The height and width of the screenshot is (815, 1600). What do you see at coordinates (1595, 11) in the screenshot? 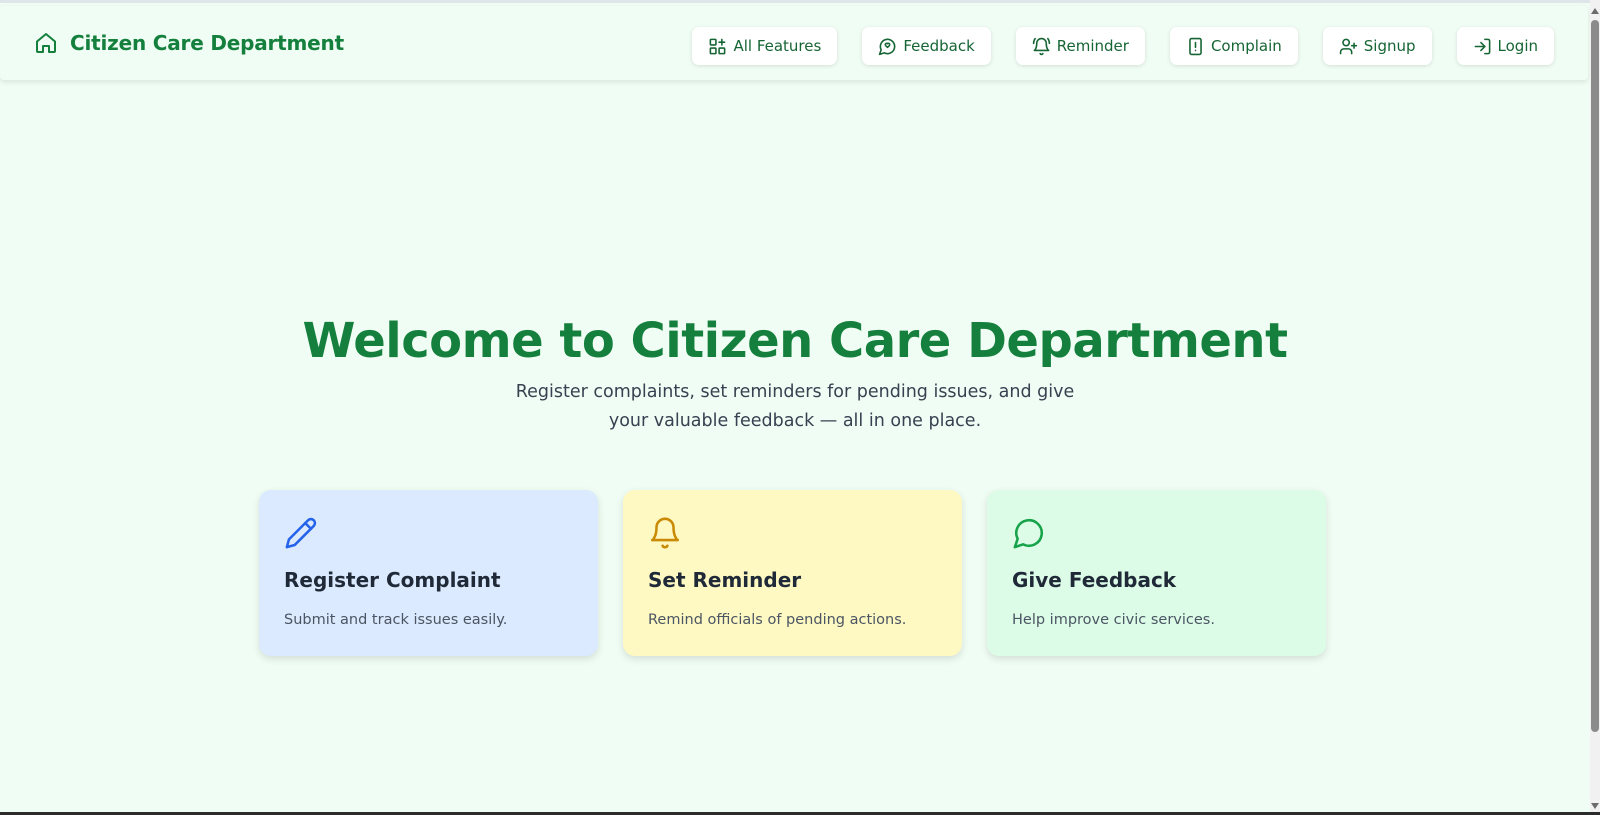
I see `scroll-up-arrow-icon` at bounding box center [1595, 11].